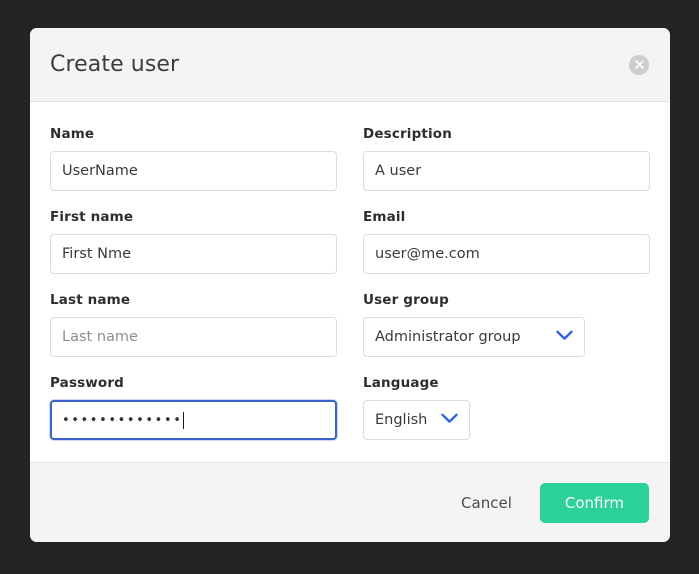 The width and height of the screenshot is (699, 574). Describe the element at coordinates (193, 337) in the screenshot. I see `last-name-input` at that location.